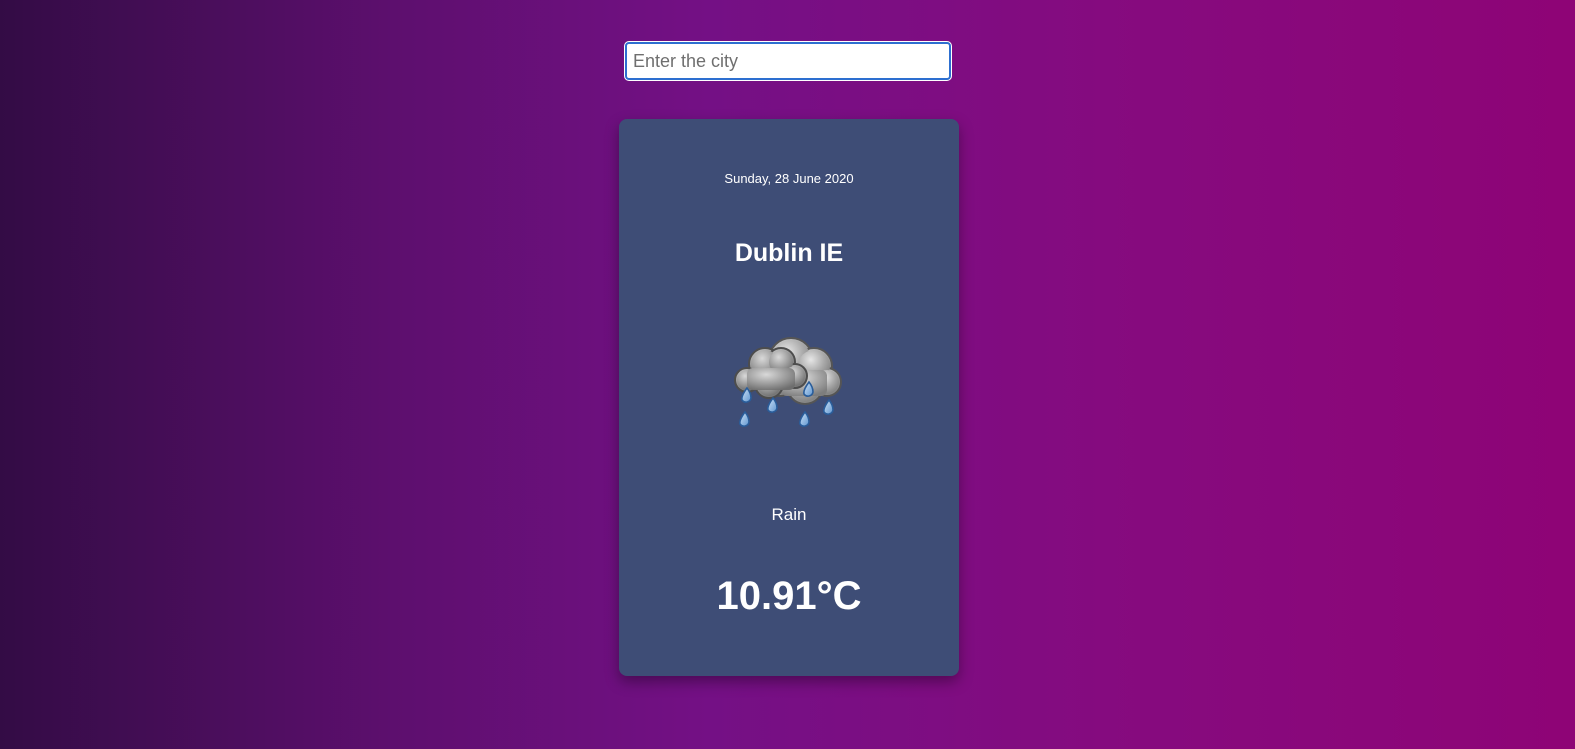  Describe the element at coordinates (789, 178) in the screenshot. I see `date-label: Sunday, 28 June 2020` at that location.